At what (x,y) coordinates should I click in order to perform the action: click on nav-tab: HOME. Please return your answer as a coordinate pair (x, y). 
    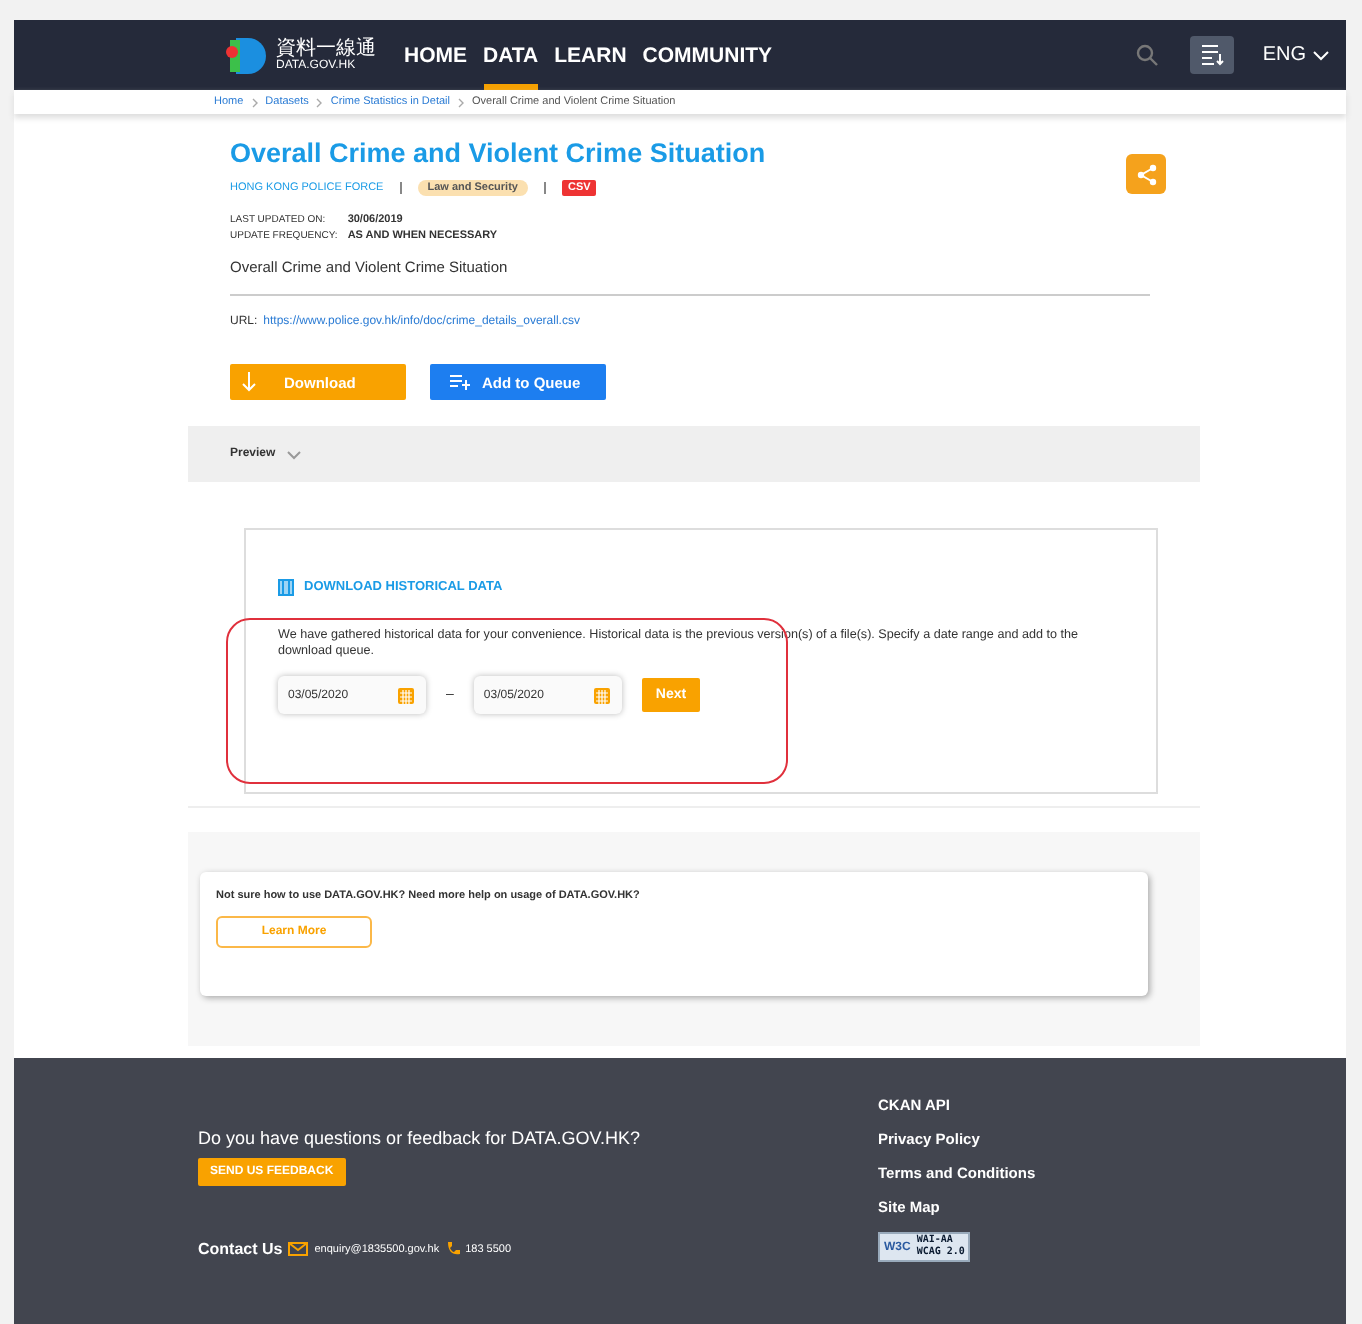
    Looking at the image, I should click on (435, 55).